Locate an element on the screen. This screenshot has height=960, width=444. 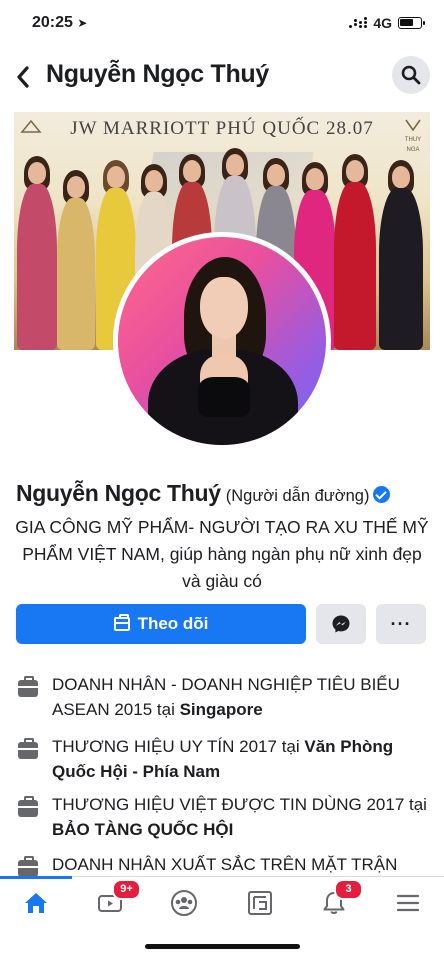
messenger-icon is located at coordinates (341, 624).